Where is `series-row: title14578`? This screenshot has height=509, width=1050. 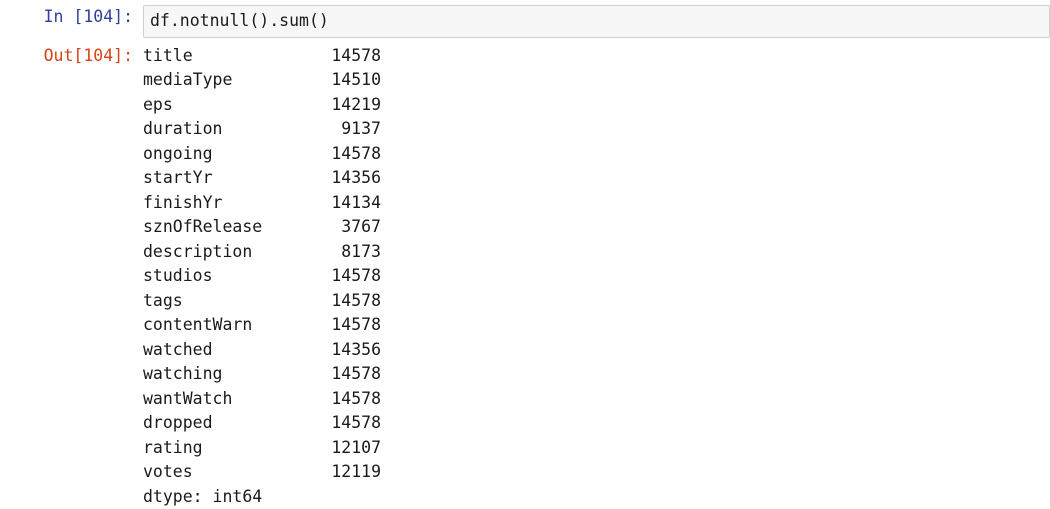
series-row: title14578 is located at coordinates (596, 56).